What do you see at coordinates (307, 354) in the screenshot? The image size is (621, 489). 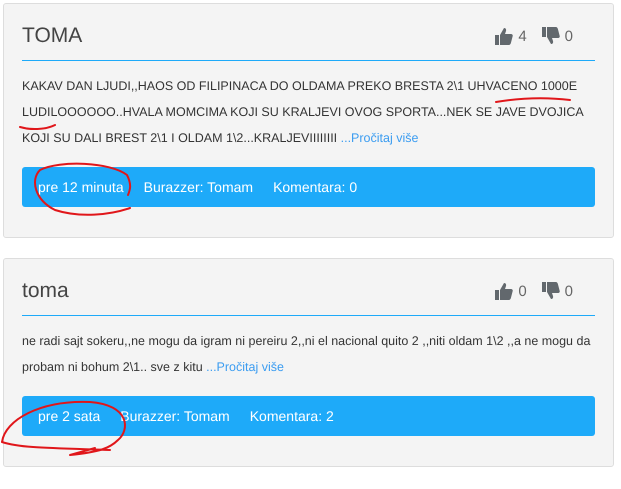 I see `post-text: ne radi sajt sokeru,,ne mogu da igram ni pereiru 2,,ni el nacional quito 2 ,,niti oldam 1\2 ,,a ne mogu da probam ni bohum 2\1.. sve z kitu ...Pročitaj više` at bounding box center [307, 354].